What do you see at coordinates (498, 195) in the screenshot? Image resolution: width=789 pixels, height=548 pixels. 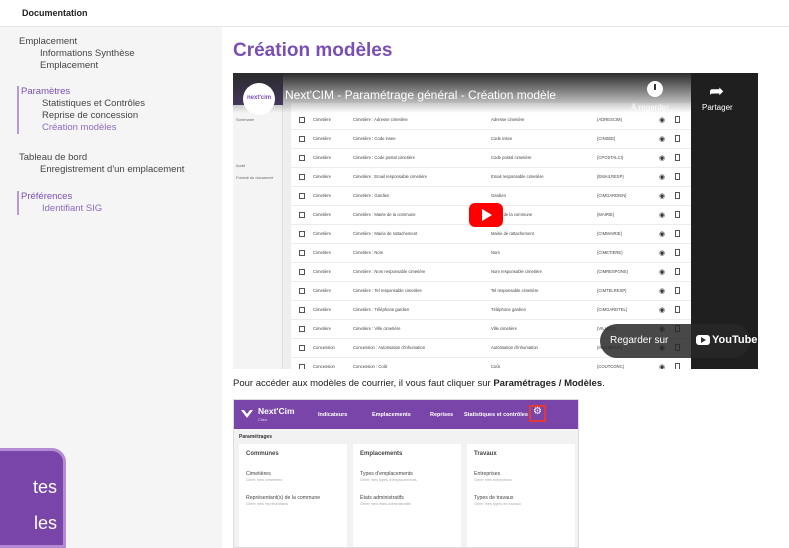 I see `row-cell: Gardien` at bounding box center [498, 195].